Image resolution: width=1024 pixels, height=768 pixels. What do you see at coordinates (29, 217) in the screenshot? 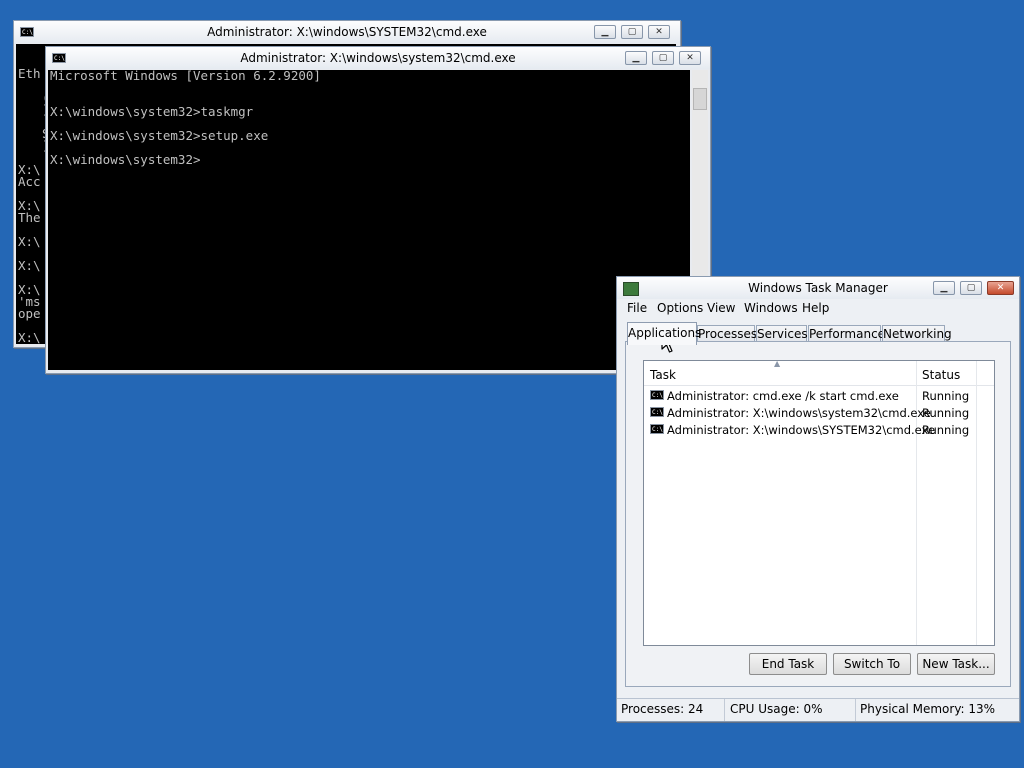
I see `console-line: The` at bounding box center [29, 217].